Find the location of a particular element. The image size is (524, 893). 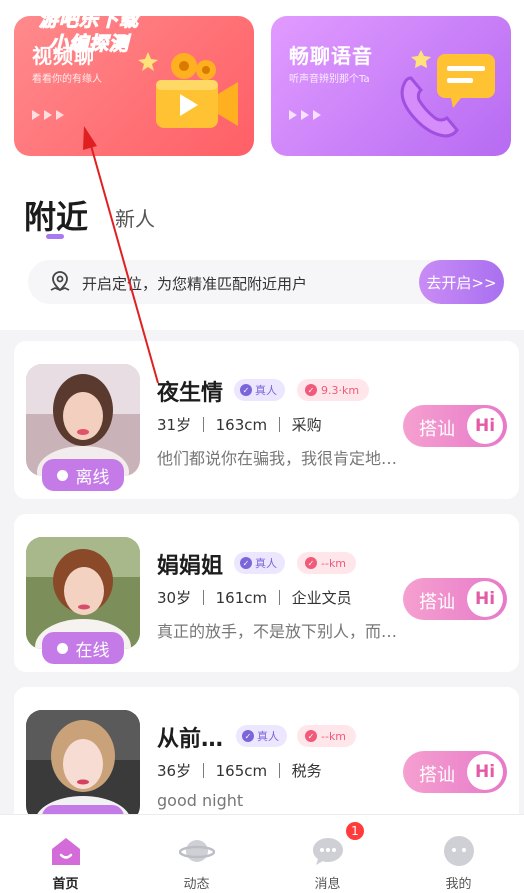

home-icon is located at coordinates (66, 851).